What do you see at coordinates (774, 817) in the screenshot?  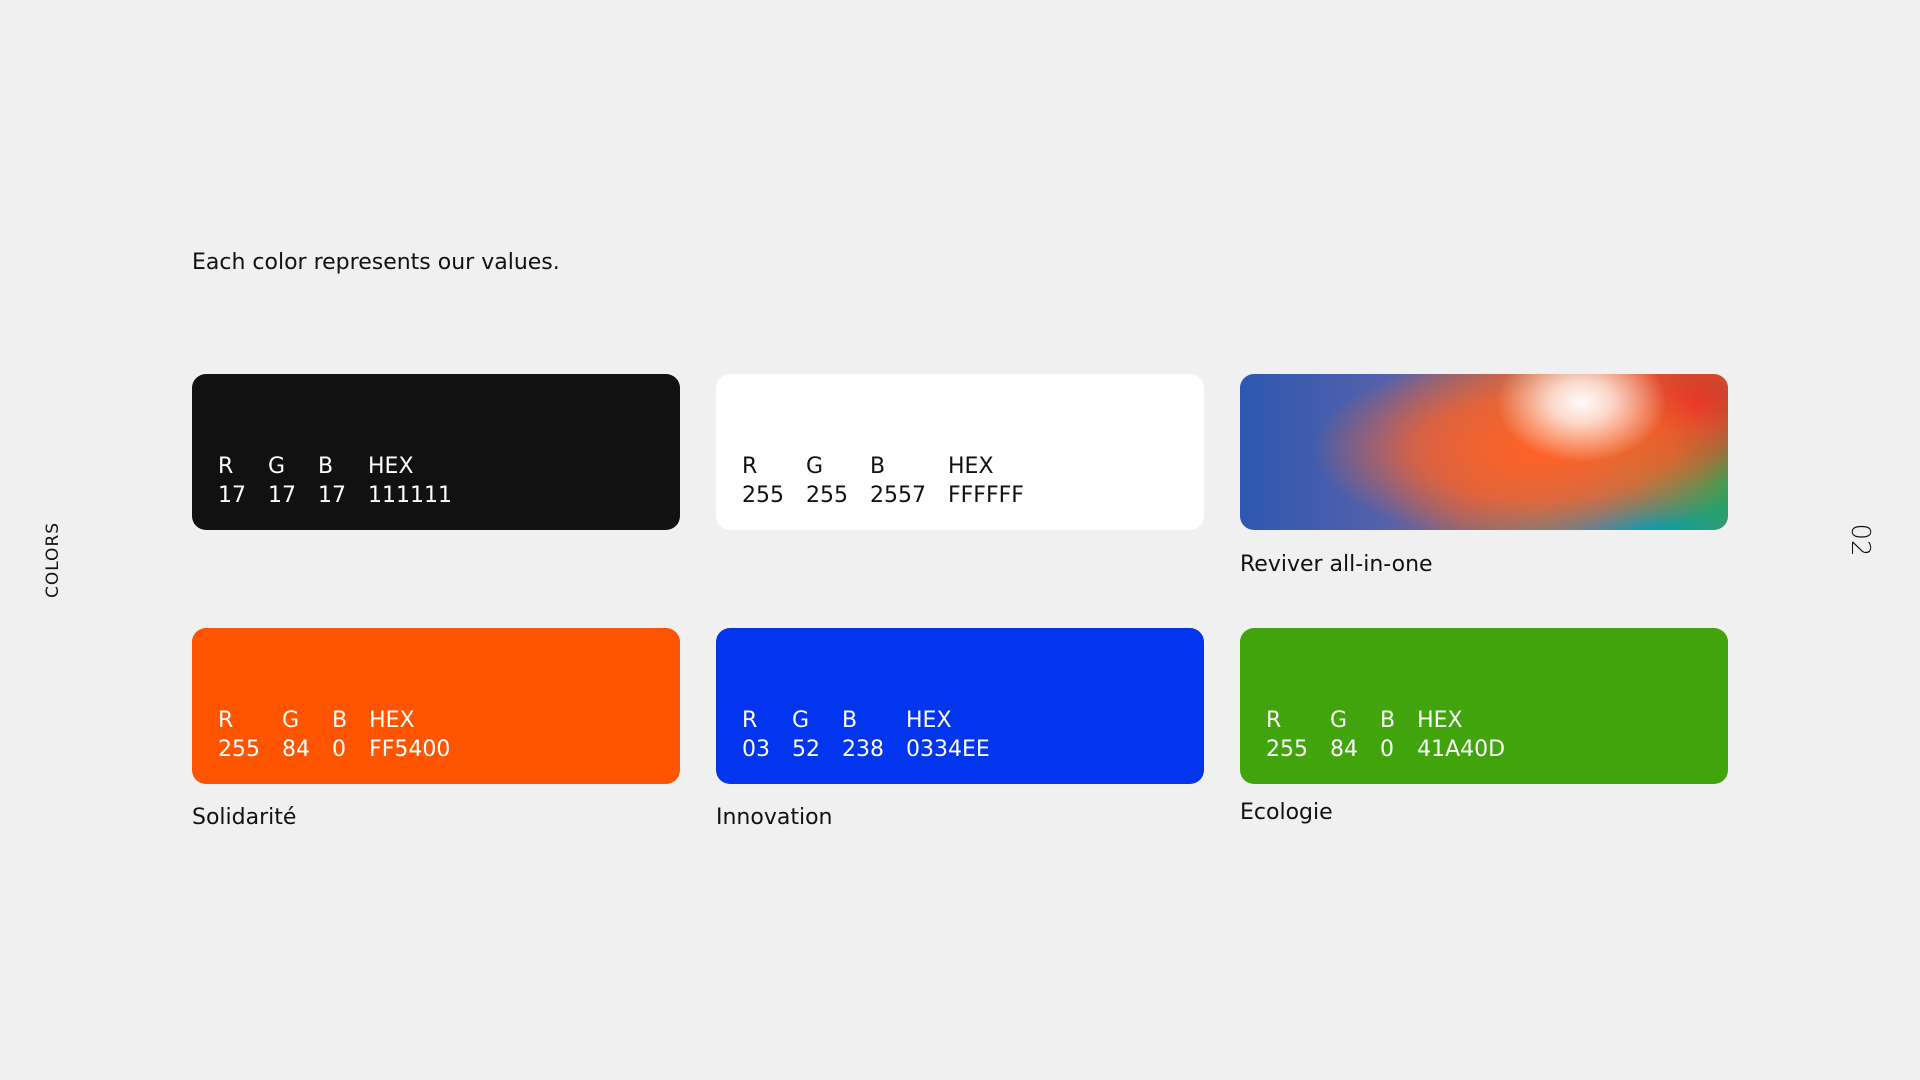 I see `swatch-caption-blue: Innovation` at bounding box center [774, 817].